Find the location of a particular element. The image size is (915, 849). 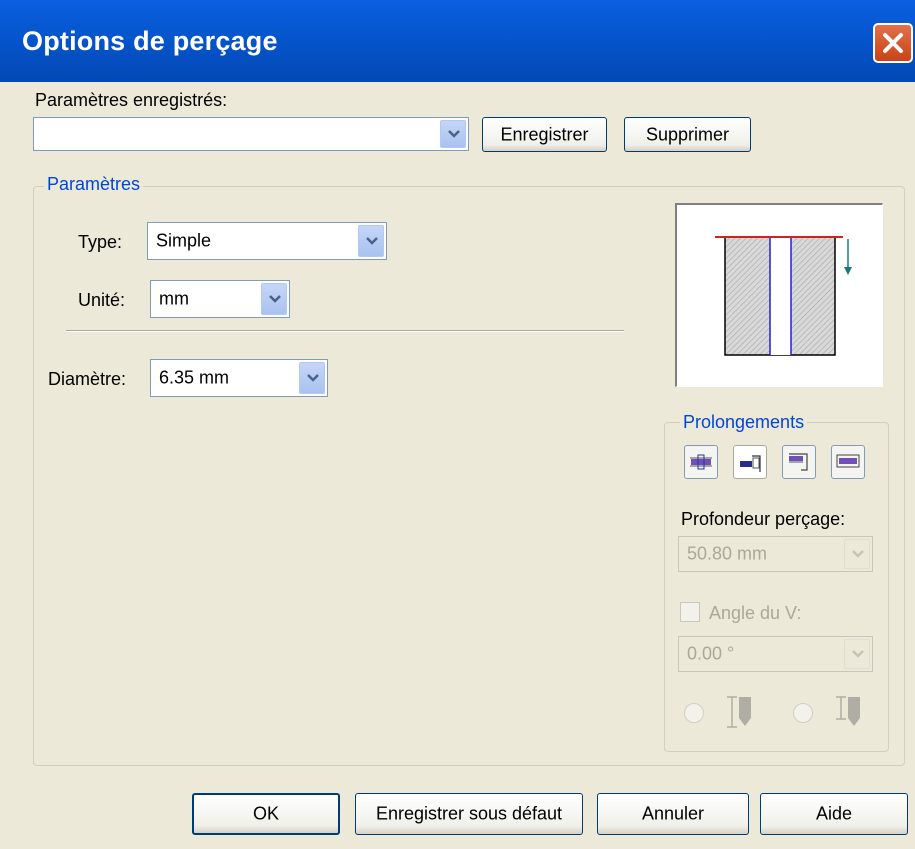

extension-top-button is located at coordinates (799, 462).